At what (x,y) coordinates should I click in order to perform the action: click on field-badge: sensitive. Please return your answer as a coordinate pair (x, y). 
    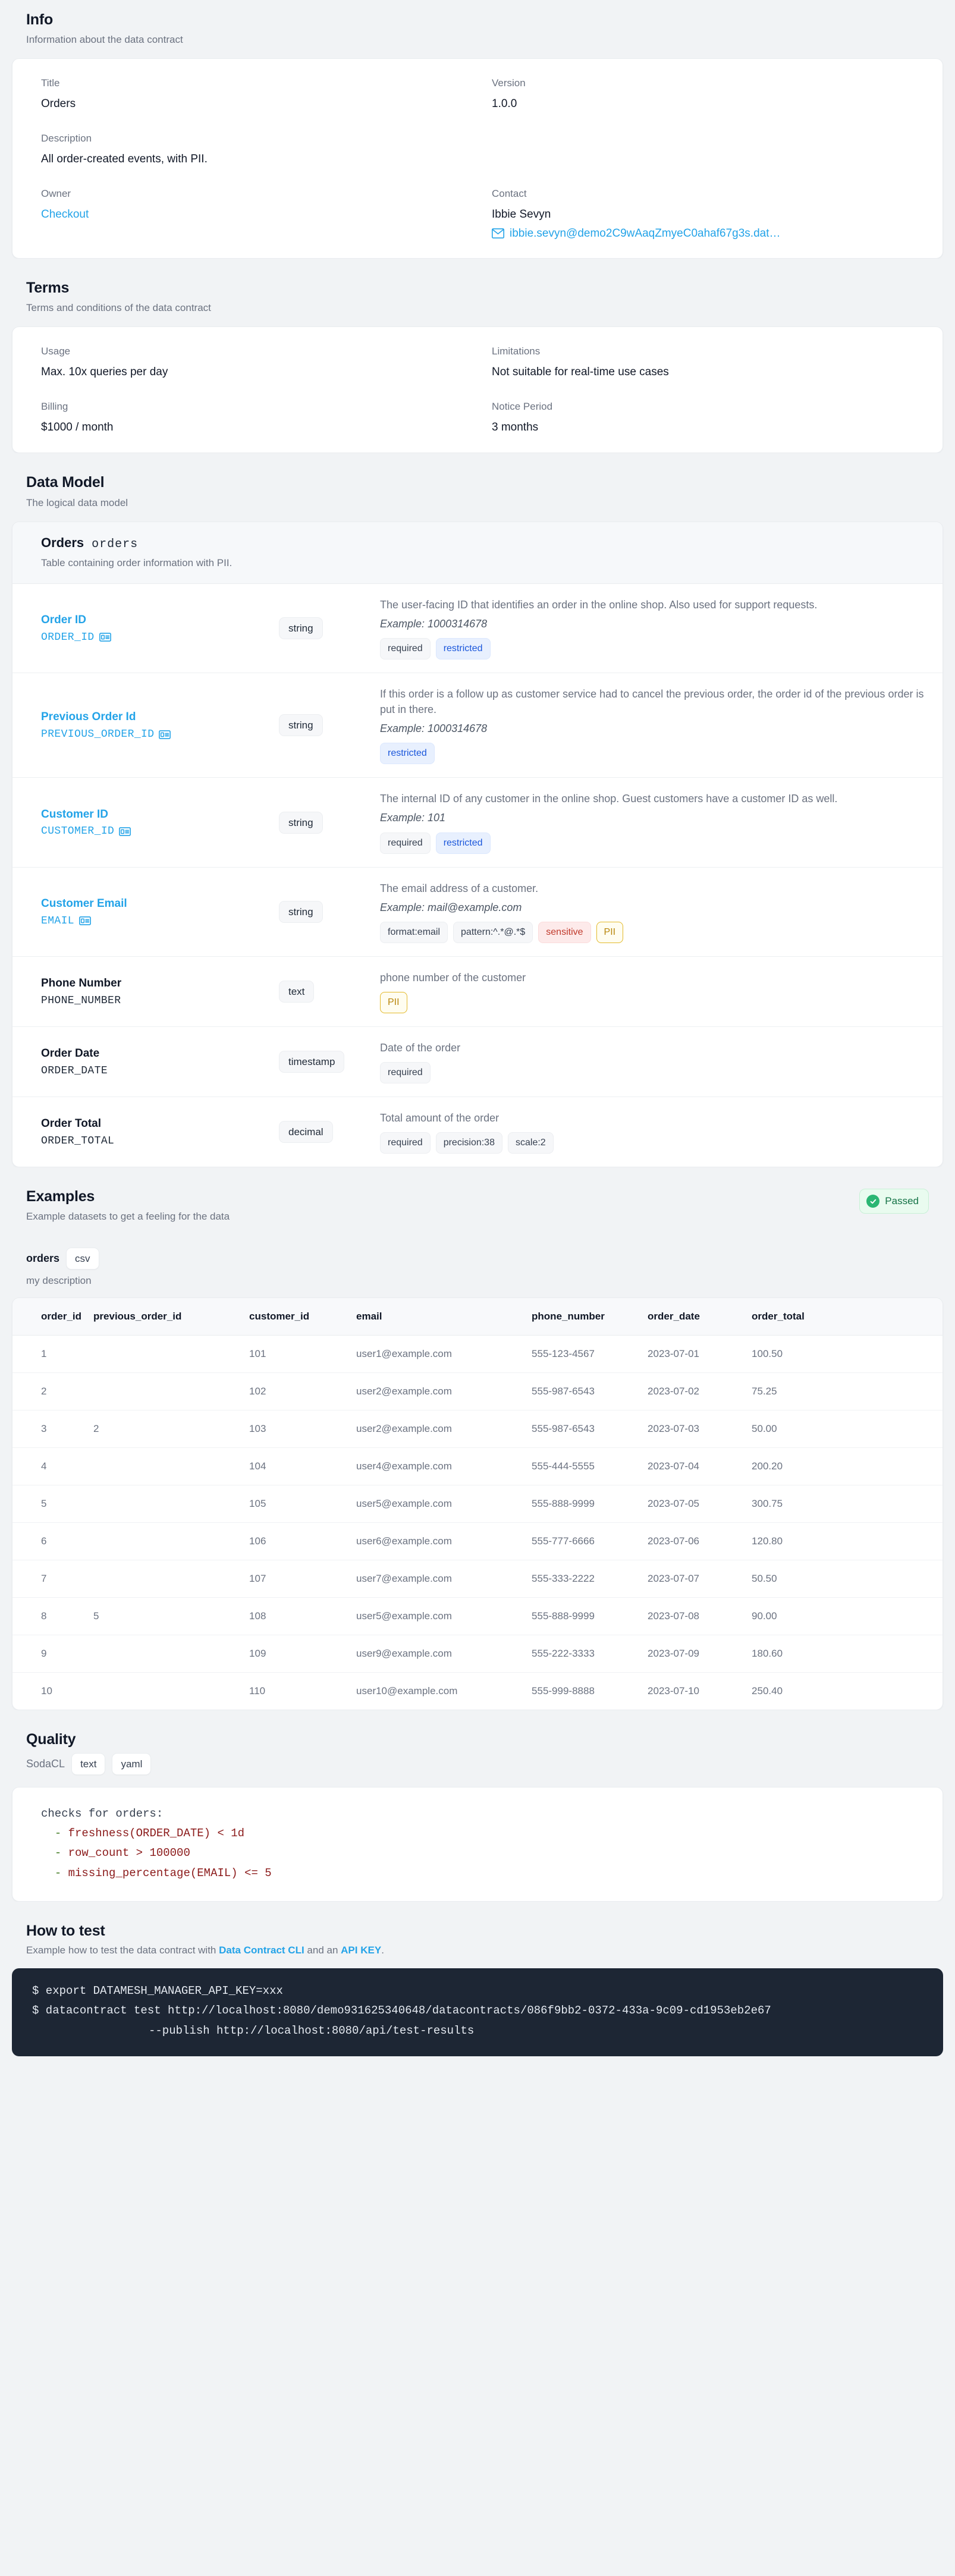
    Looking at the image, I should click on (565, 932).